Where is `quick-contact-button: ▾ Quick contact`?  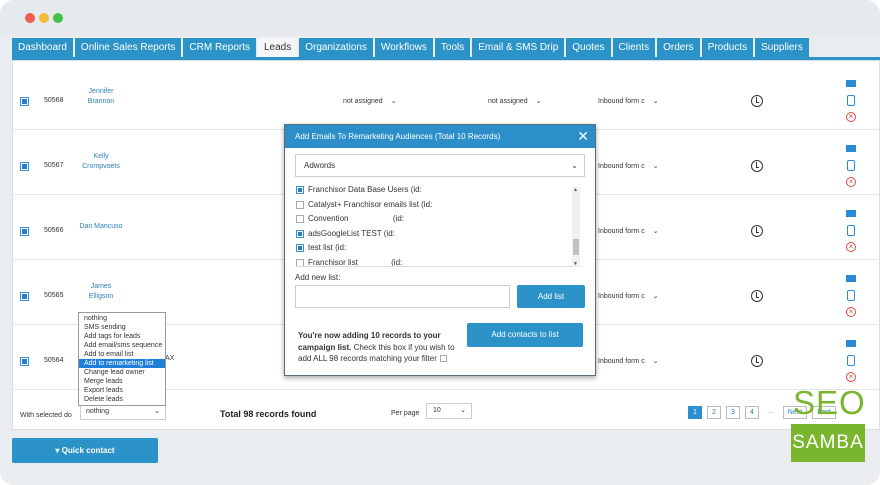
quick-contact-button: ▾ Quick contact is located at coordinates (85, 450).